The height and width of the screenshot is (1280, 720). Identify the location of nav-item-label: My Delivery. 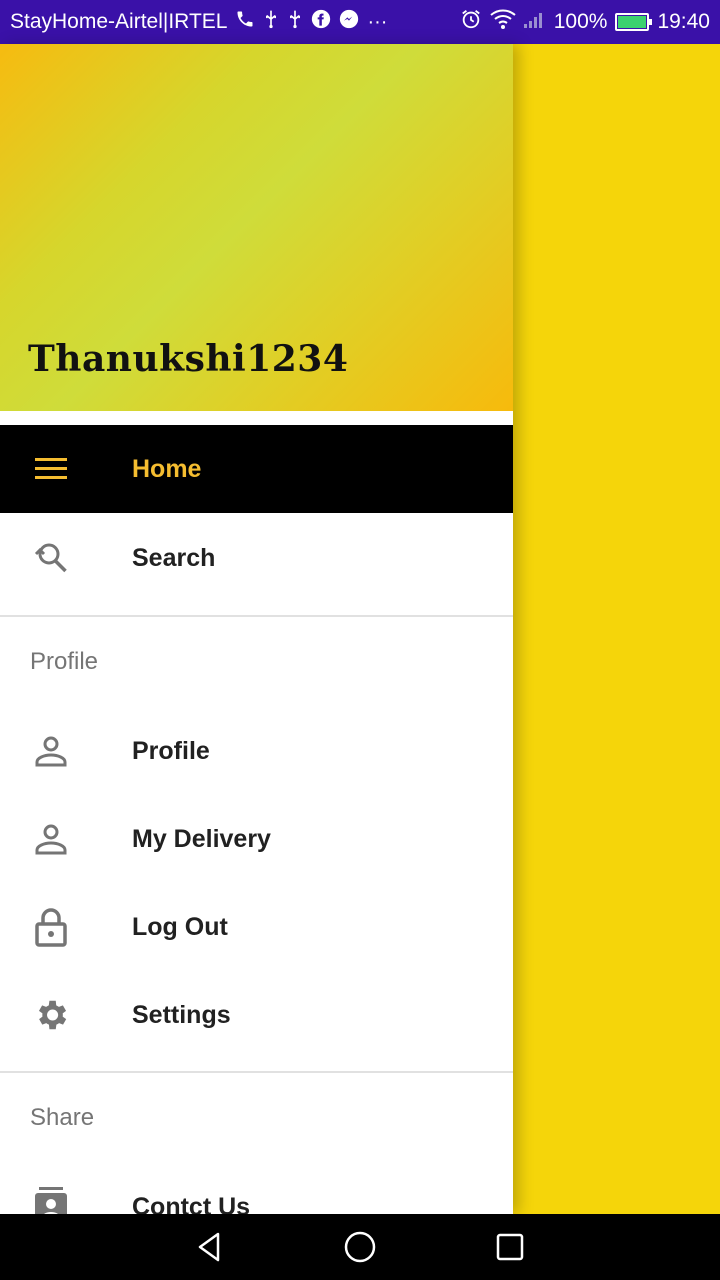
(201, 838).